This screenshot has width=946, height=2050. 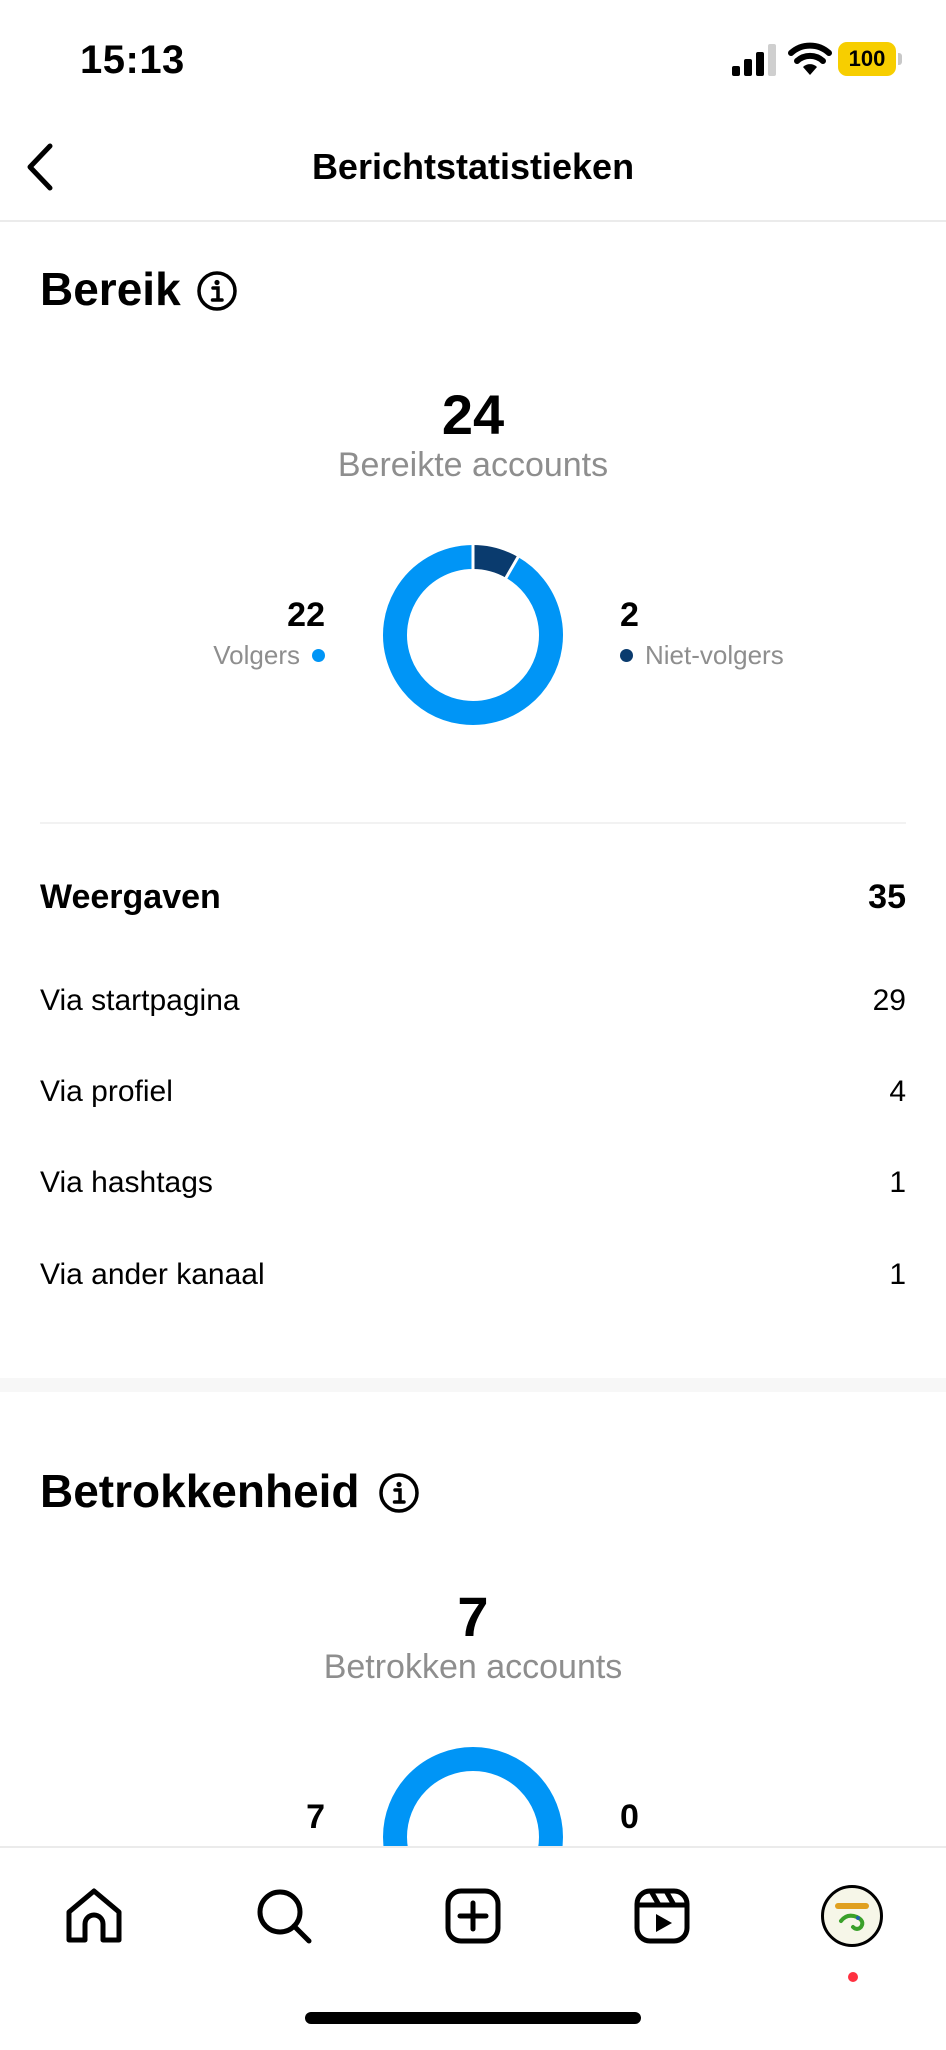 I want to click on avatar, so click(x=852, y=1916).